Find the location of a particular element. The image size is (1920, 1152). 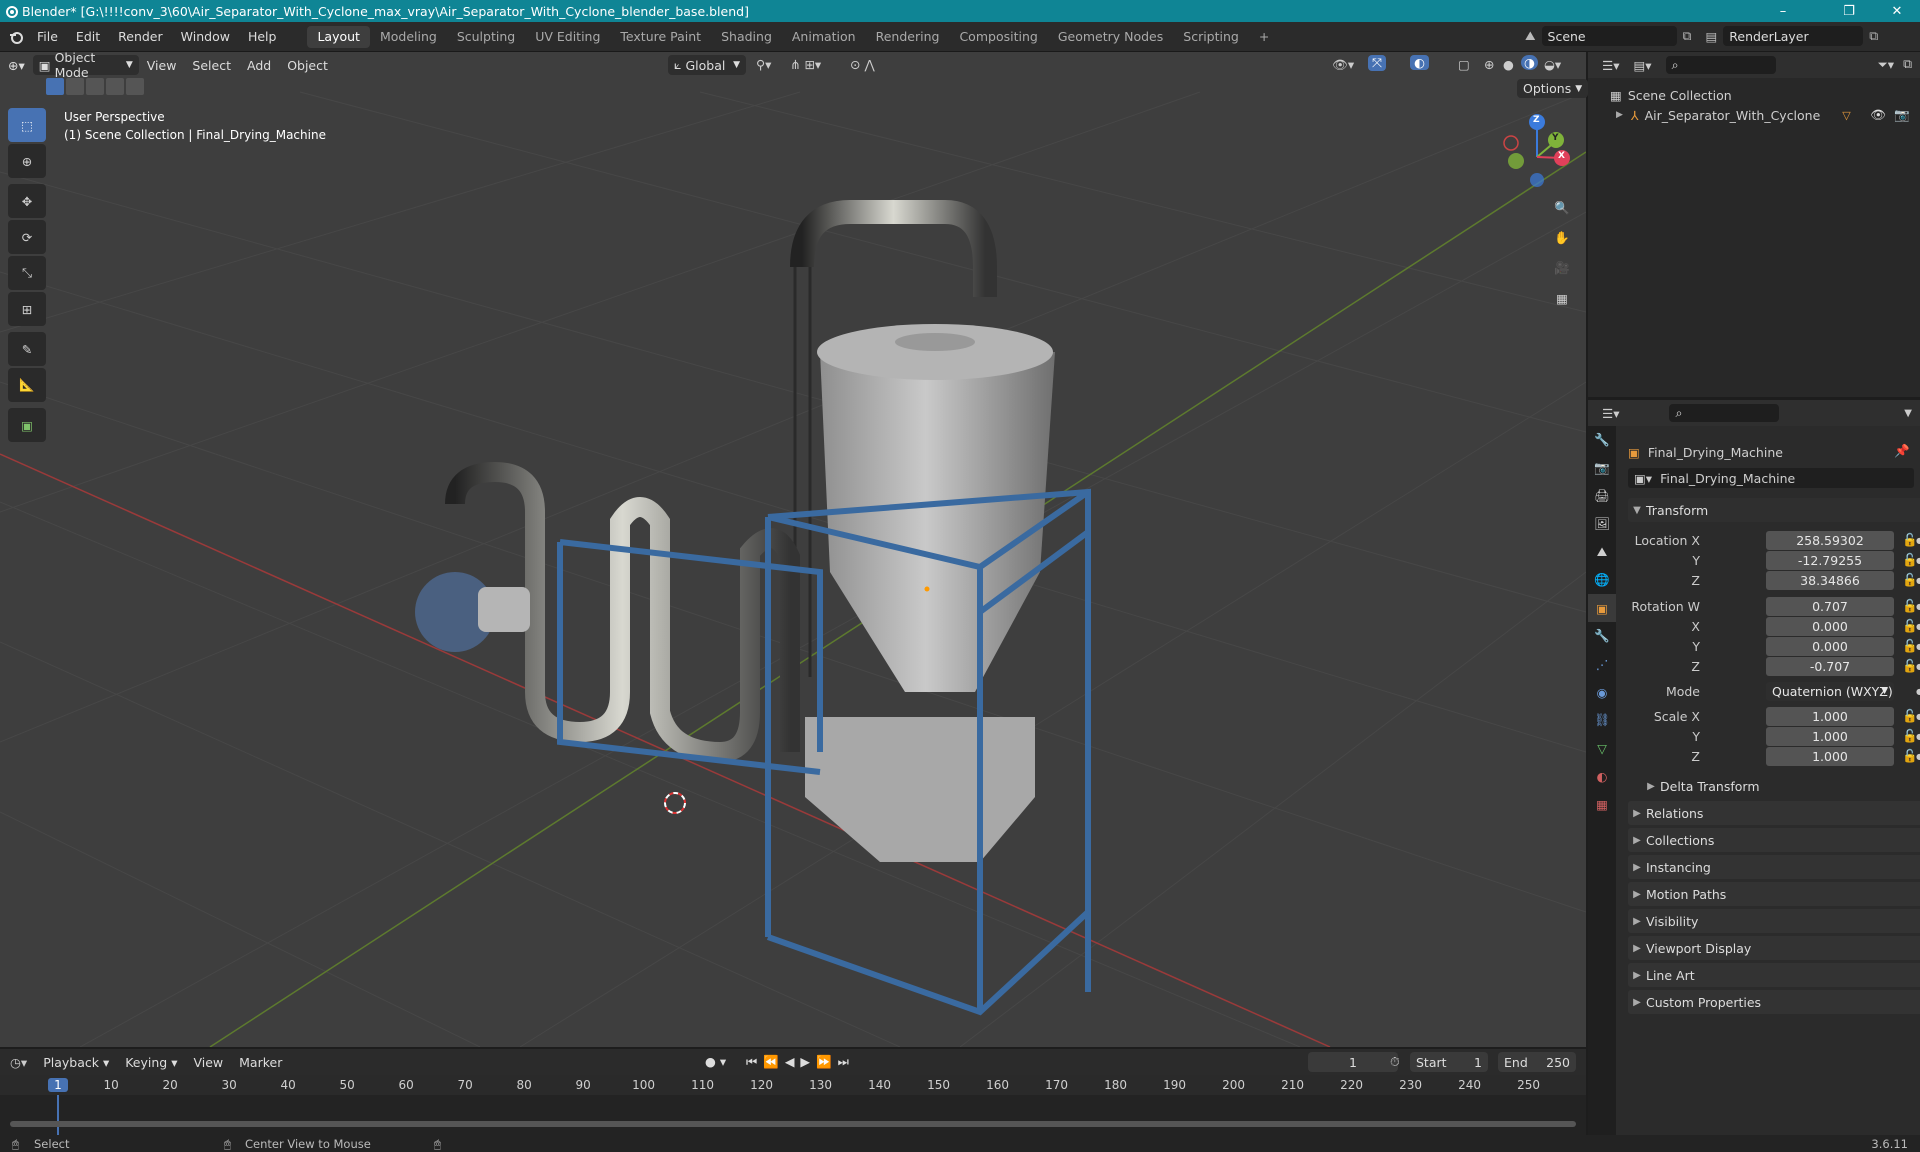

rotation-w-field: 0.707 is located at coordinates (1830, 606).